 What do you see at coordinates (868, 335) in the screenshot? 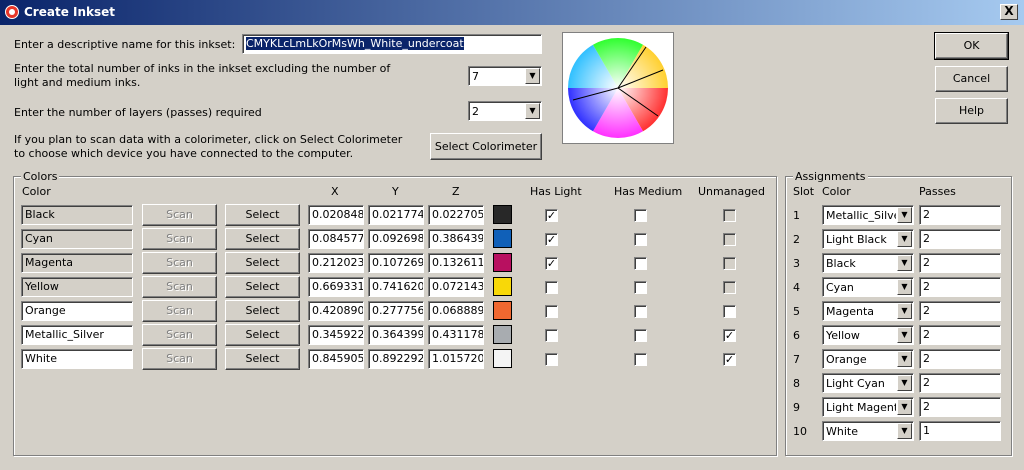
I see `slot-color-select: Yellow ▼` at bounding box center [868, 335].